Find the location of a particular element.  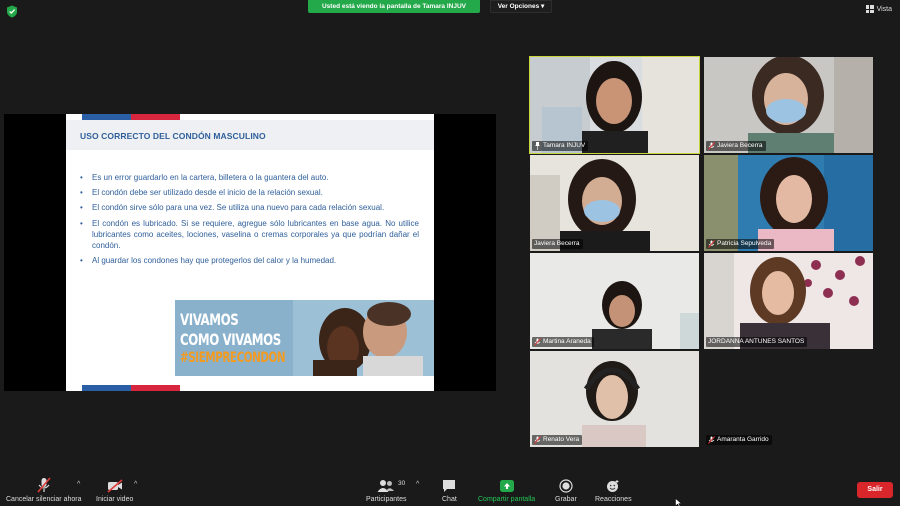

slide-title: USO CORRECTO DEL CONDÓN MASCULINO is located at coordinates (173, 136).